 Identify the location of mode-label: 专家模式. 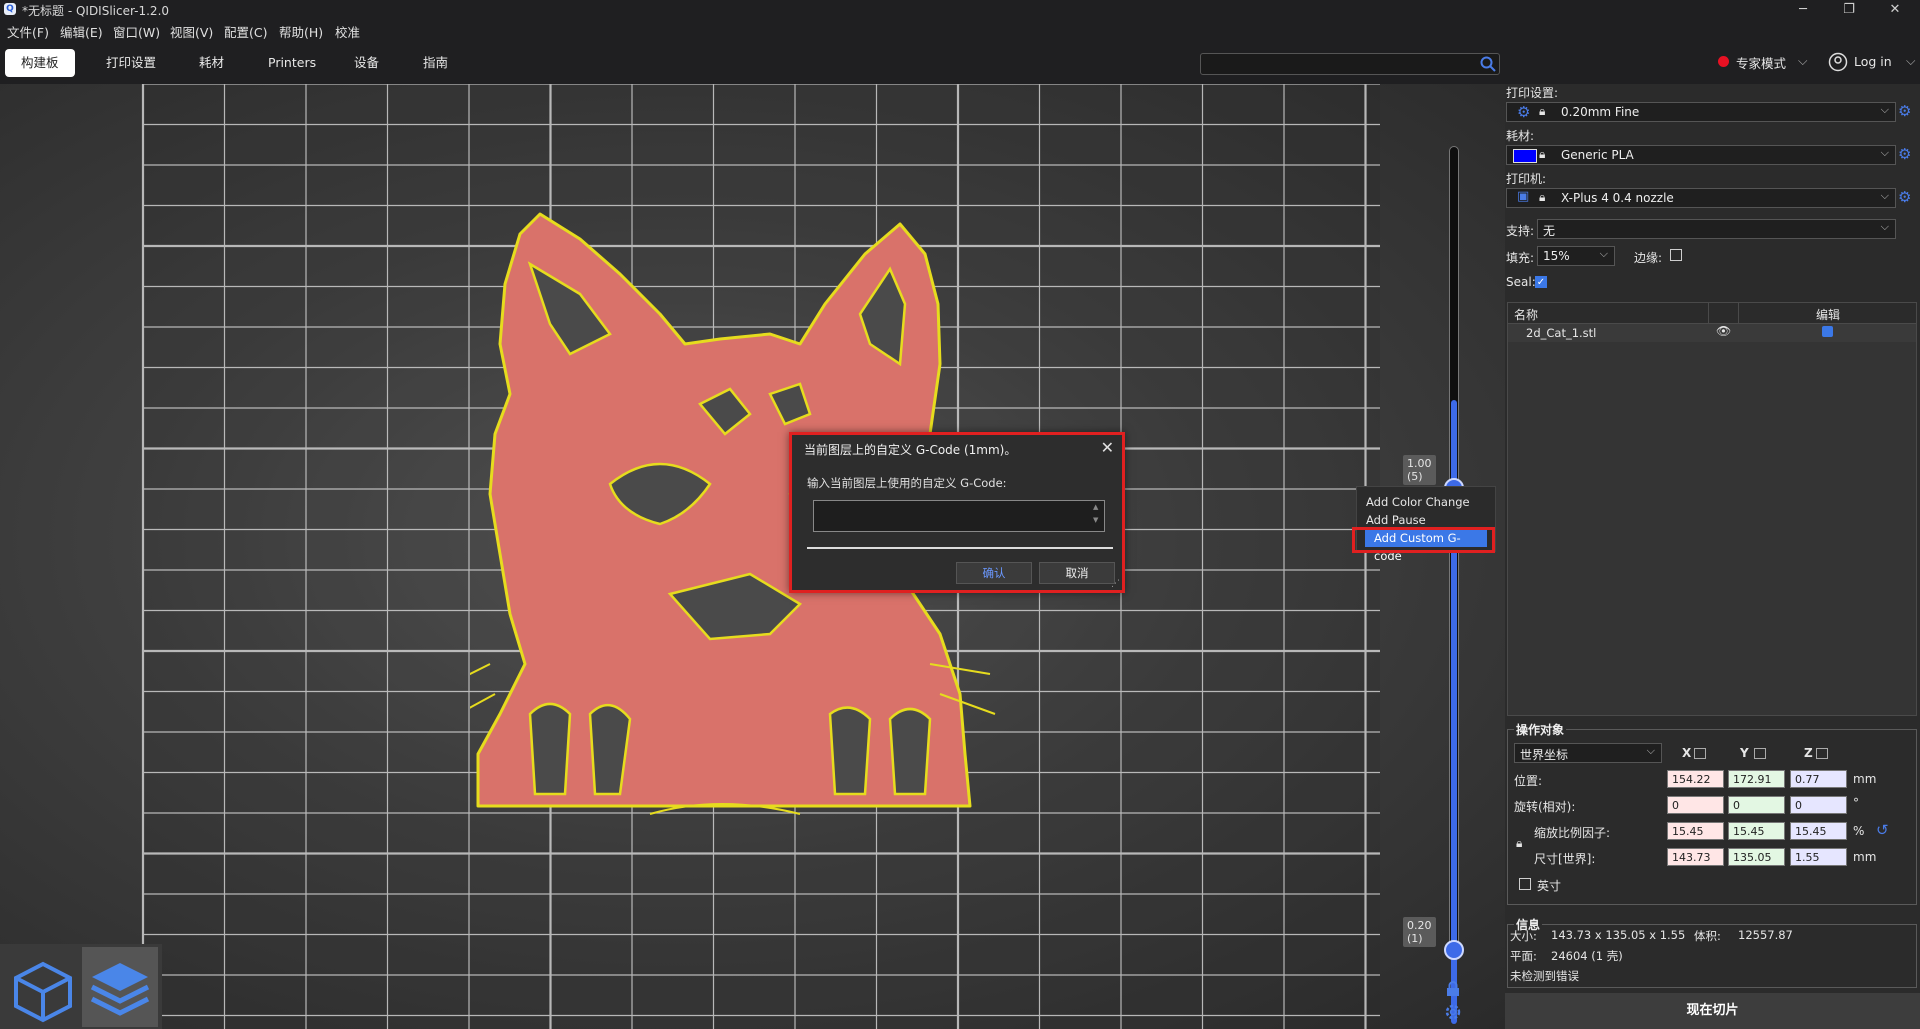
(1761, 63).